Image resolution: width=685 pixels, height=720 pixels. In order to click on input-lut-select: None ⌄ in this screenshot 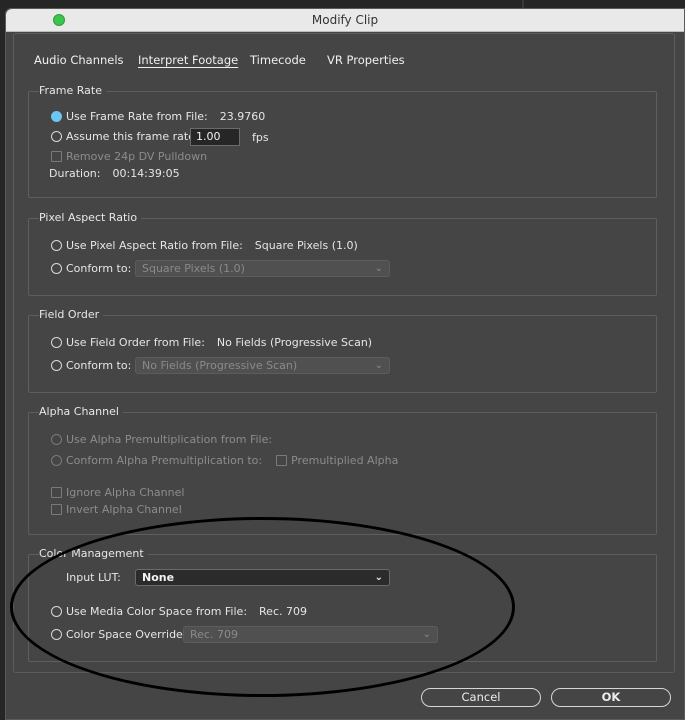, I will do `click(262, 577)`.